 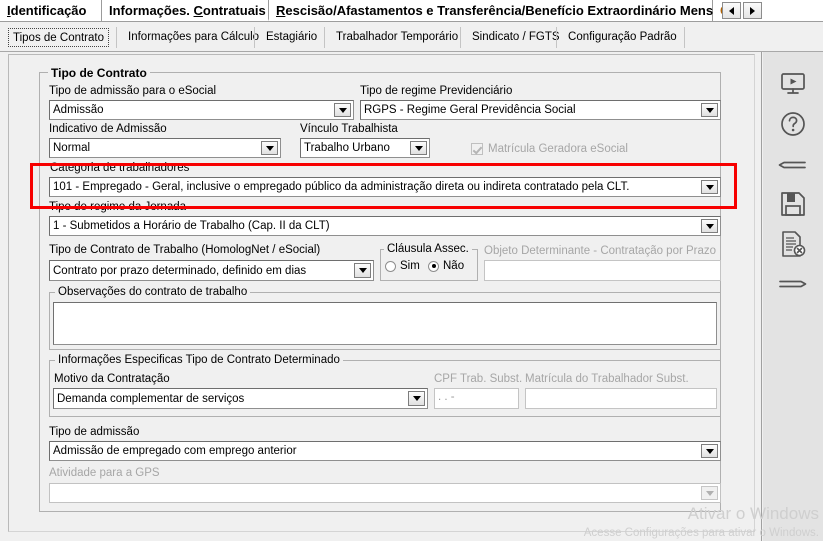 I want to click on subtab-sindicato-fgts: Sindicato / FGTS, so click(x=516, y=37).